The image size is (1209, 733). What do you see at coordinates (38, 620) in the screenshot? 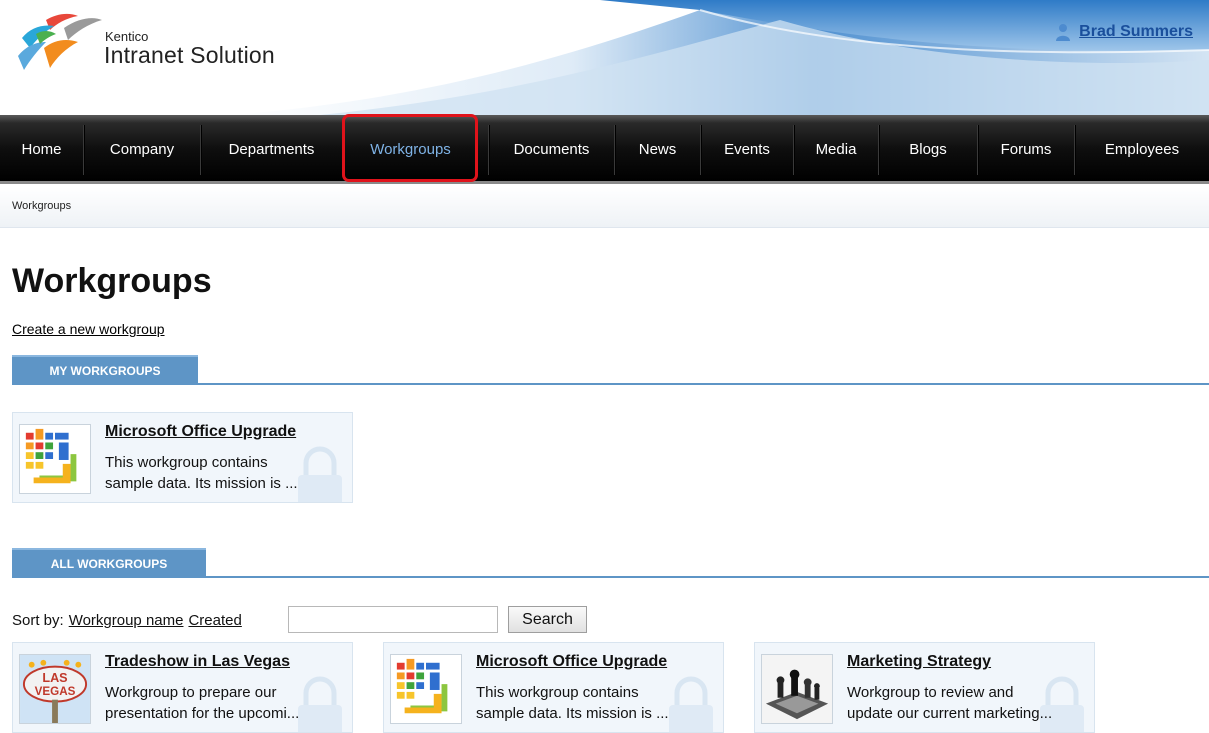
I see `sort-label: Sort by:` at bounding box center [38, 620].